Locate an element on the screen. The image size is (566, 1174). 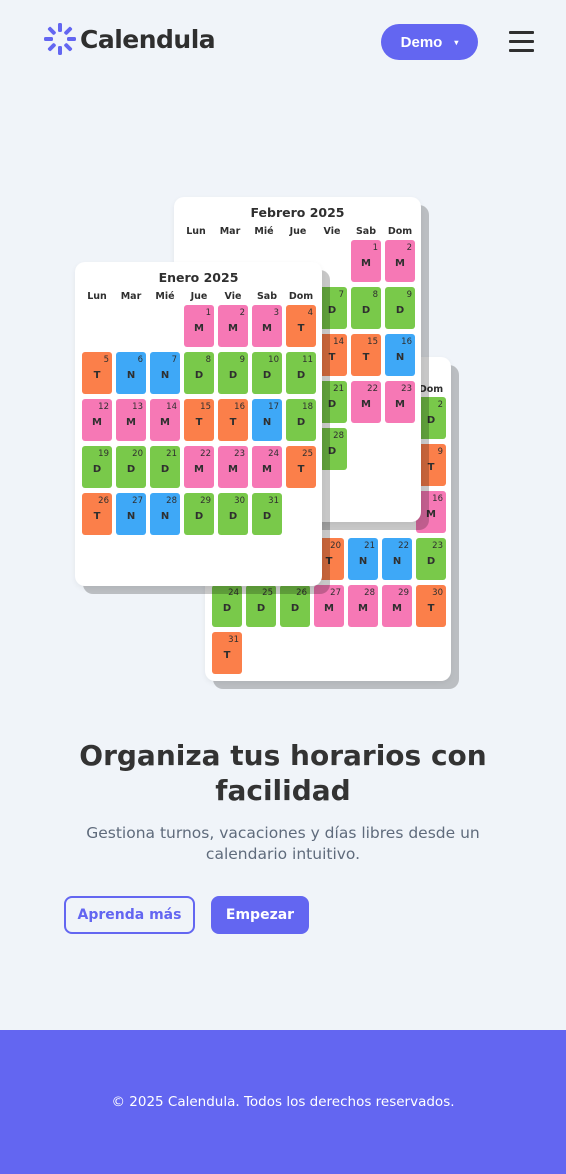
calendar-day-cell: 27 N is located at coordinates (131, 514).